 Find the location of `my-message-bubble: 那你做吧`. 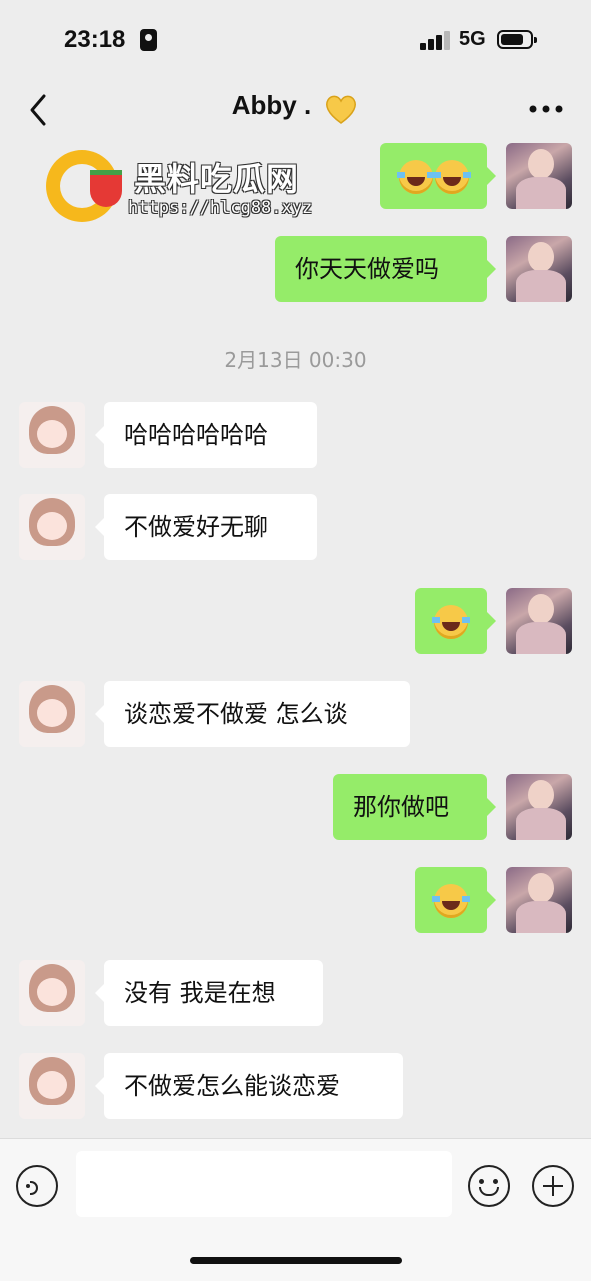

my-message-bubble: 那你做吧 is located at coordinates (414, 807).